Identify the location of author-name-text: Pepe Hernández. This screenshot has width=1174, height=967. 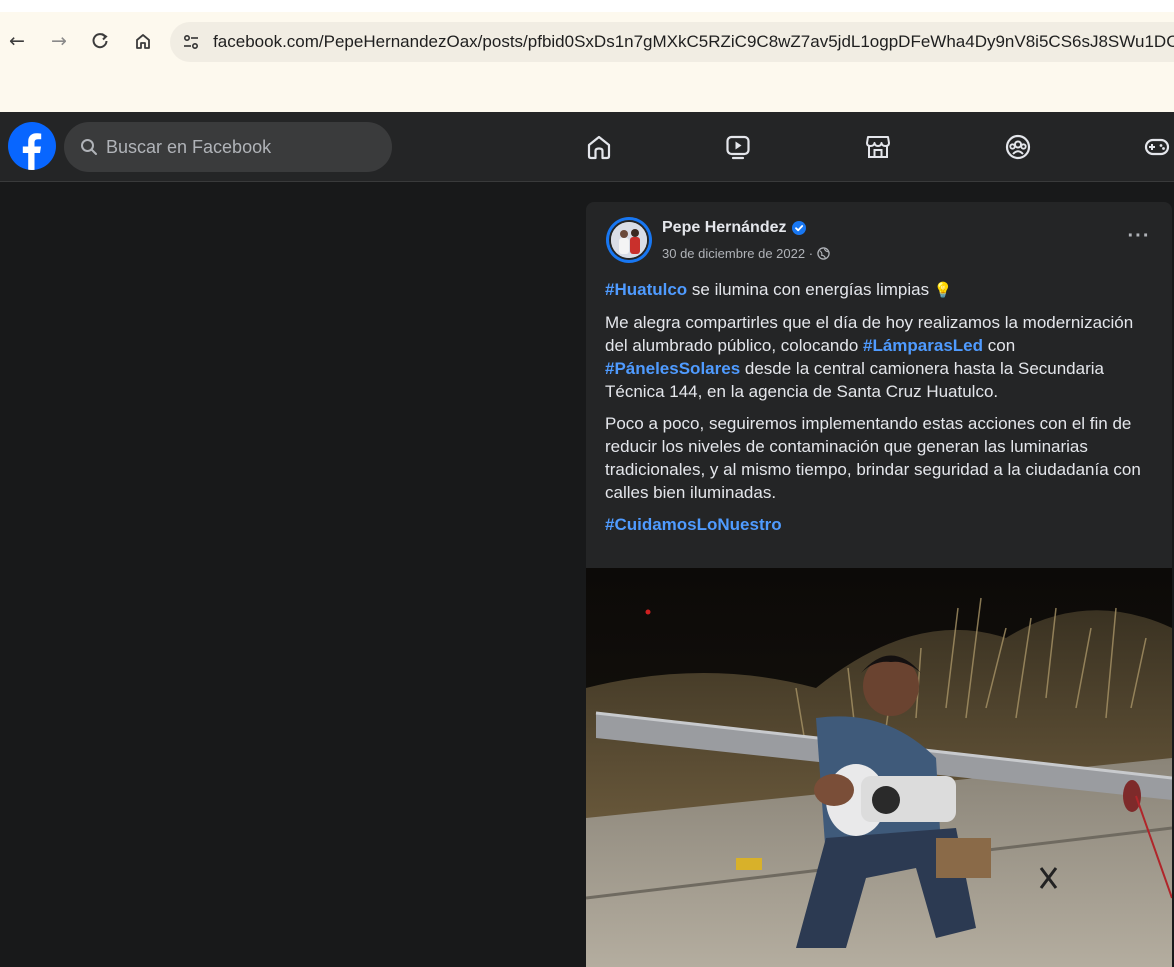
(724, 228).